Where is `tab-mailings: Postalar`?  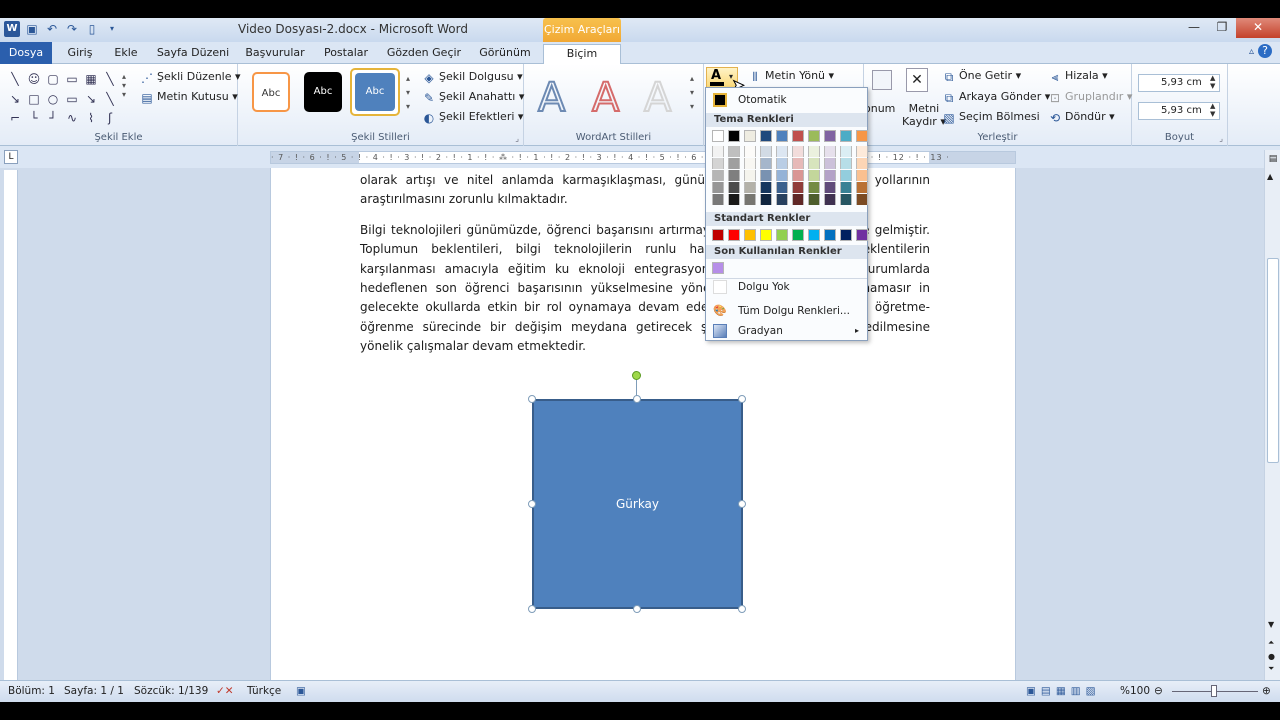
tab-mailings: Postalar is located at coordinates (346, 54).